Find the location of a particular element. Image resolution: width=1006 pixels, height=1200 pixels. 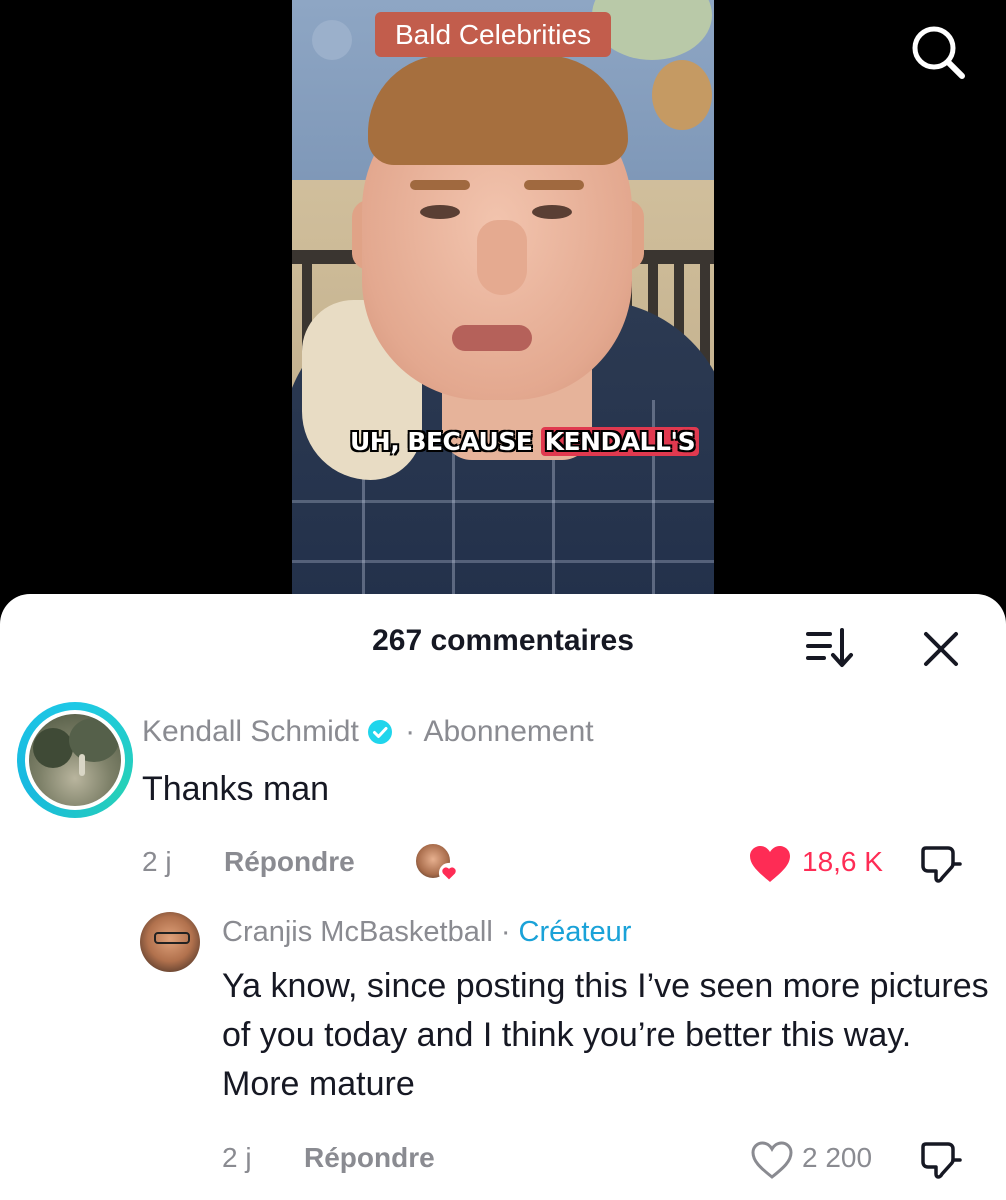

caption-text: UH, BECAUSE is located at coordinates (445, 441).